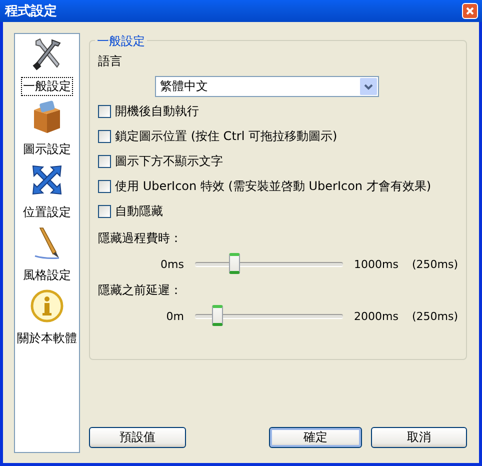  I want to click on slider-label: 隱藏之前延遲：, so click(140, 290).